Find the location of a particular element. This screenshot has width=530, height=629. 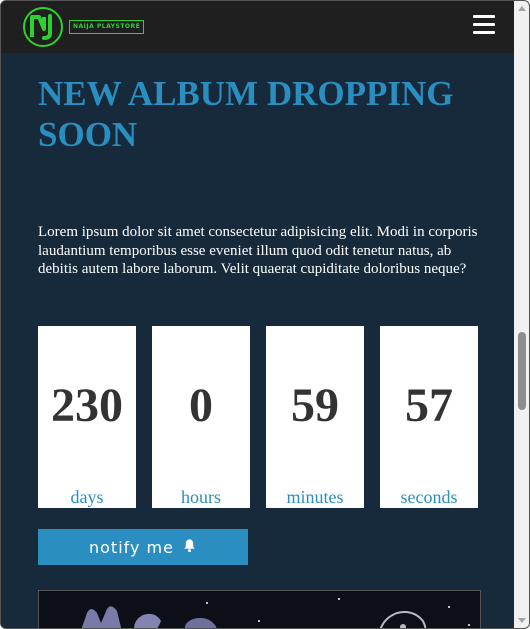

countdown-hours: 0 hours is located at coordinates (201, 417).